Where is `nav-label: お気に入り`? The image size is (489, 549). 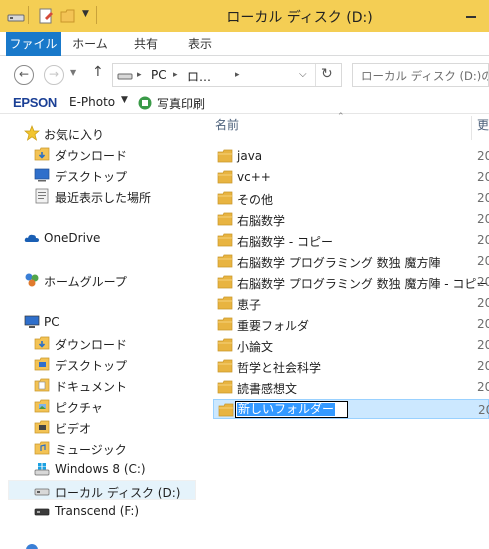 nav-label: お気に入り is located at coordinates (74, 135).